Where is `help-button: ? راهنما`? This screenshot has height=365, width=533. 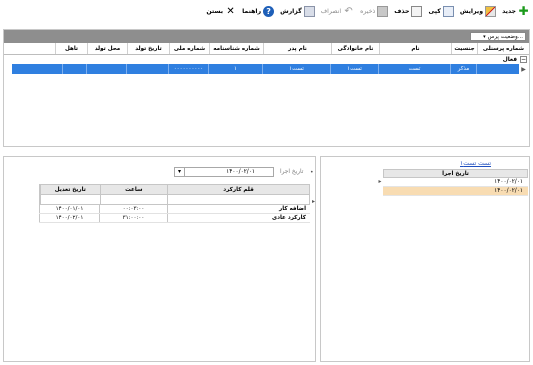 help-button: ? راهنما is located at coordinates (258, 11).